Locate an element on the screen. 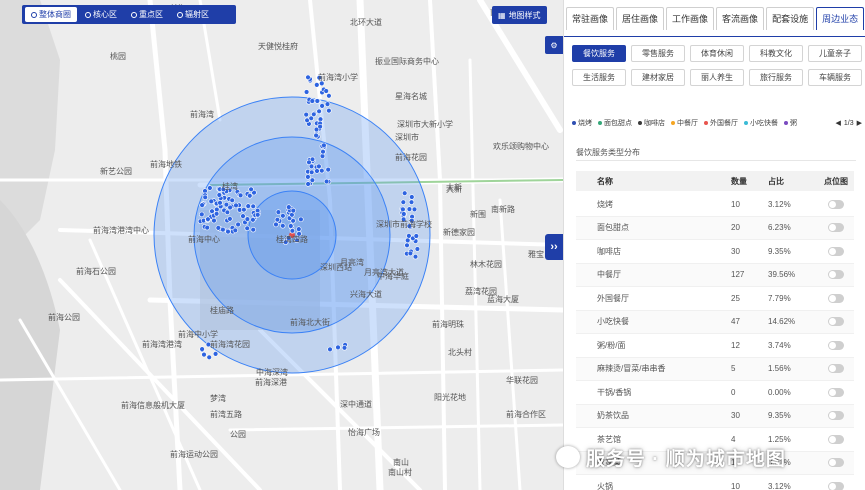 The image size is (865, 490). category-button-7: 丽人养生 is located at coordinates (717, 77).